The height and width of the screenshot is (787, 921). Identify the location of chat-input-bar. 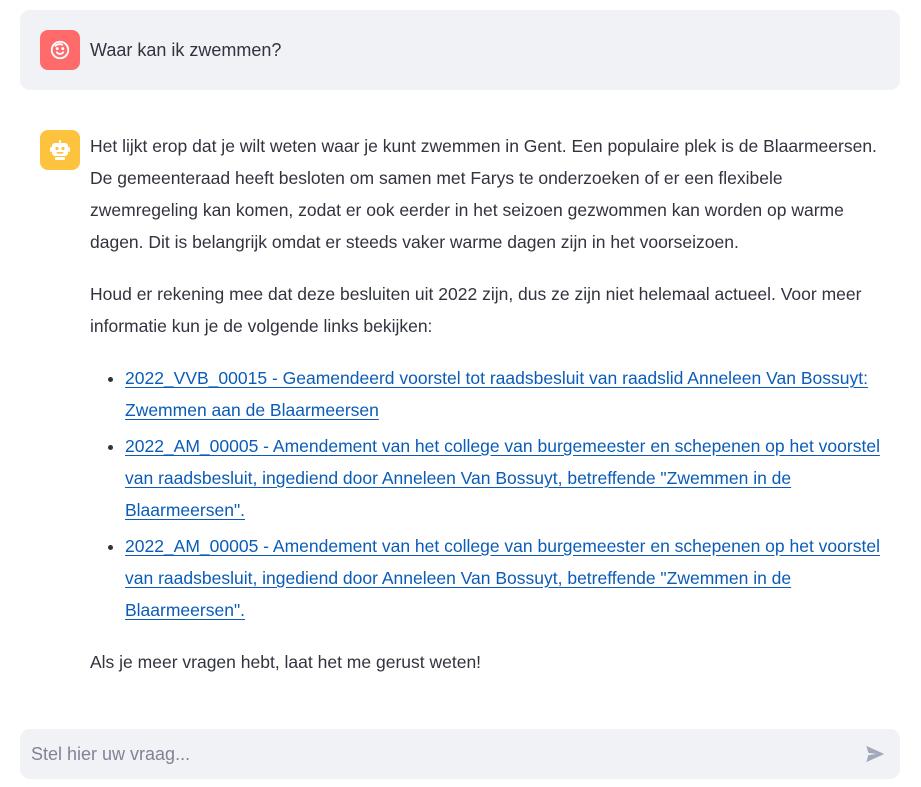
(460, 754).